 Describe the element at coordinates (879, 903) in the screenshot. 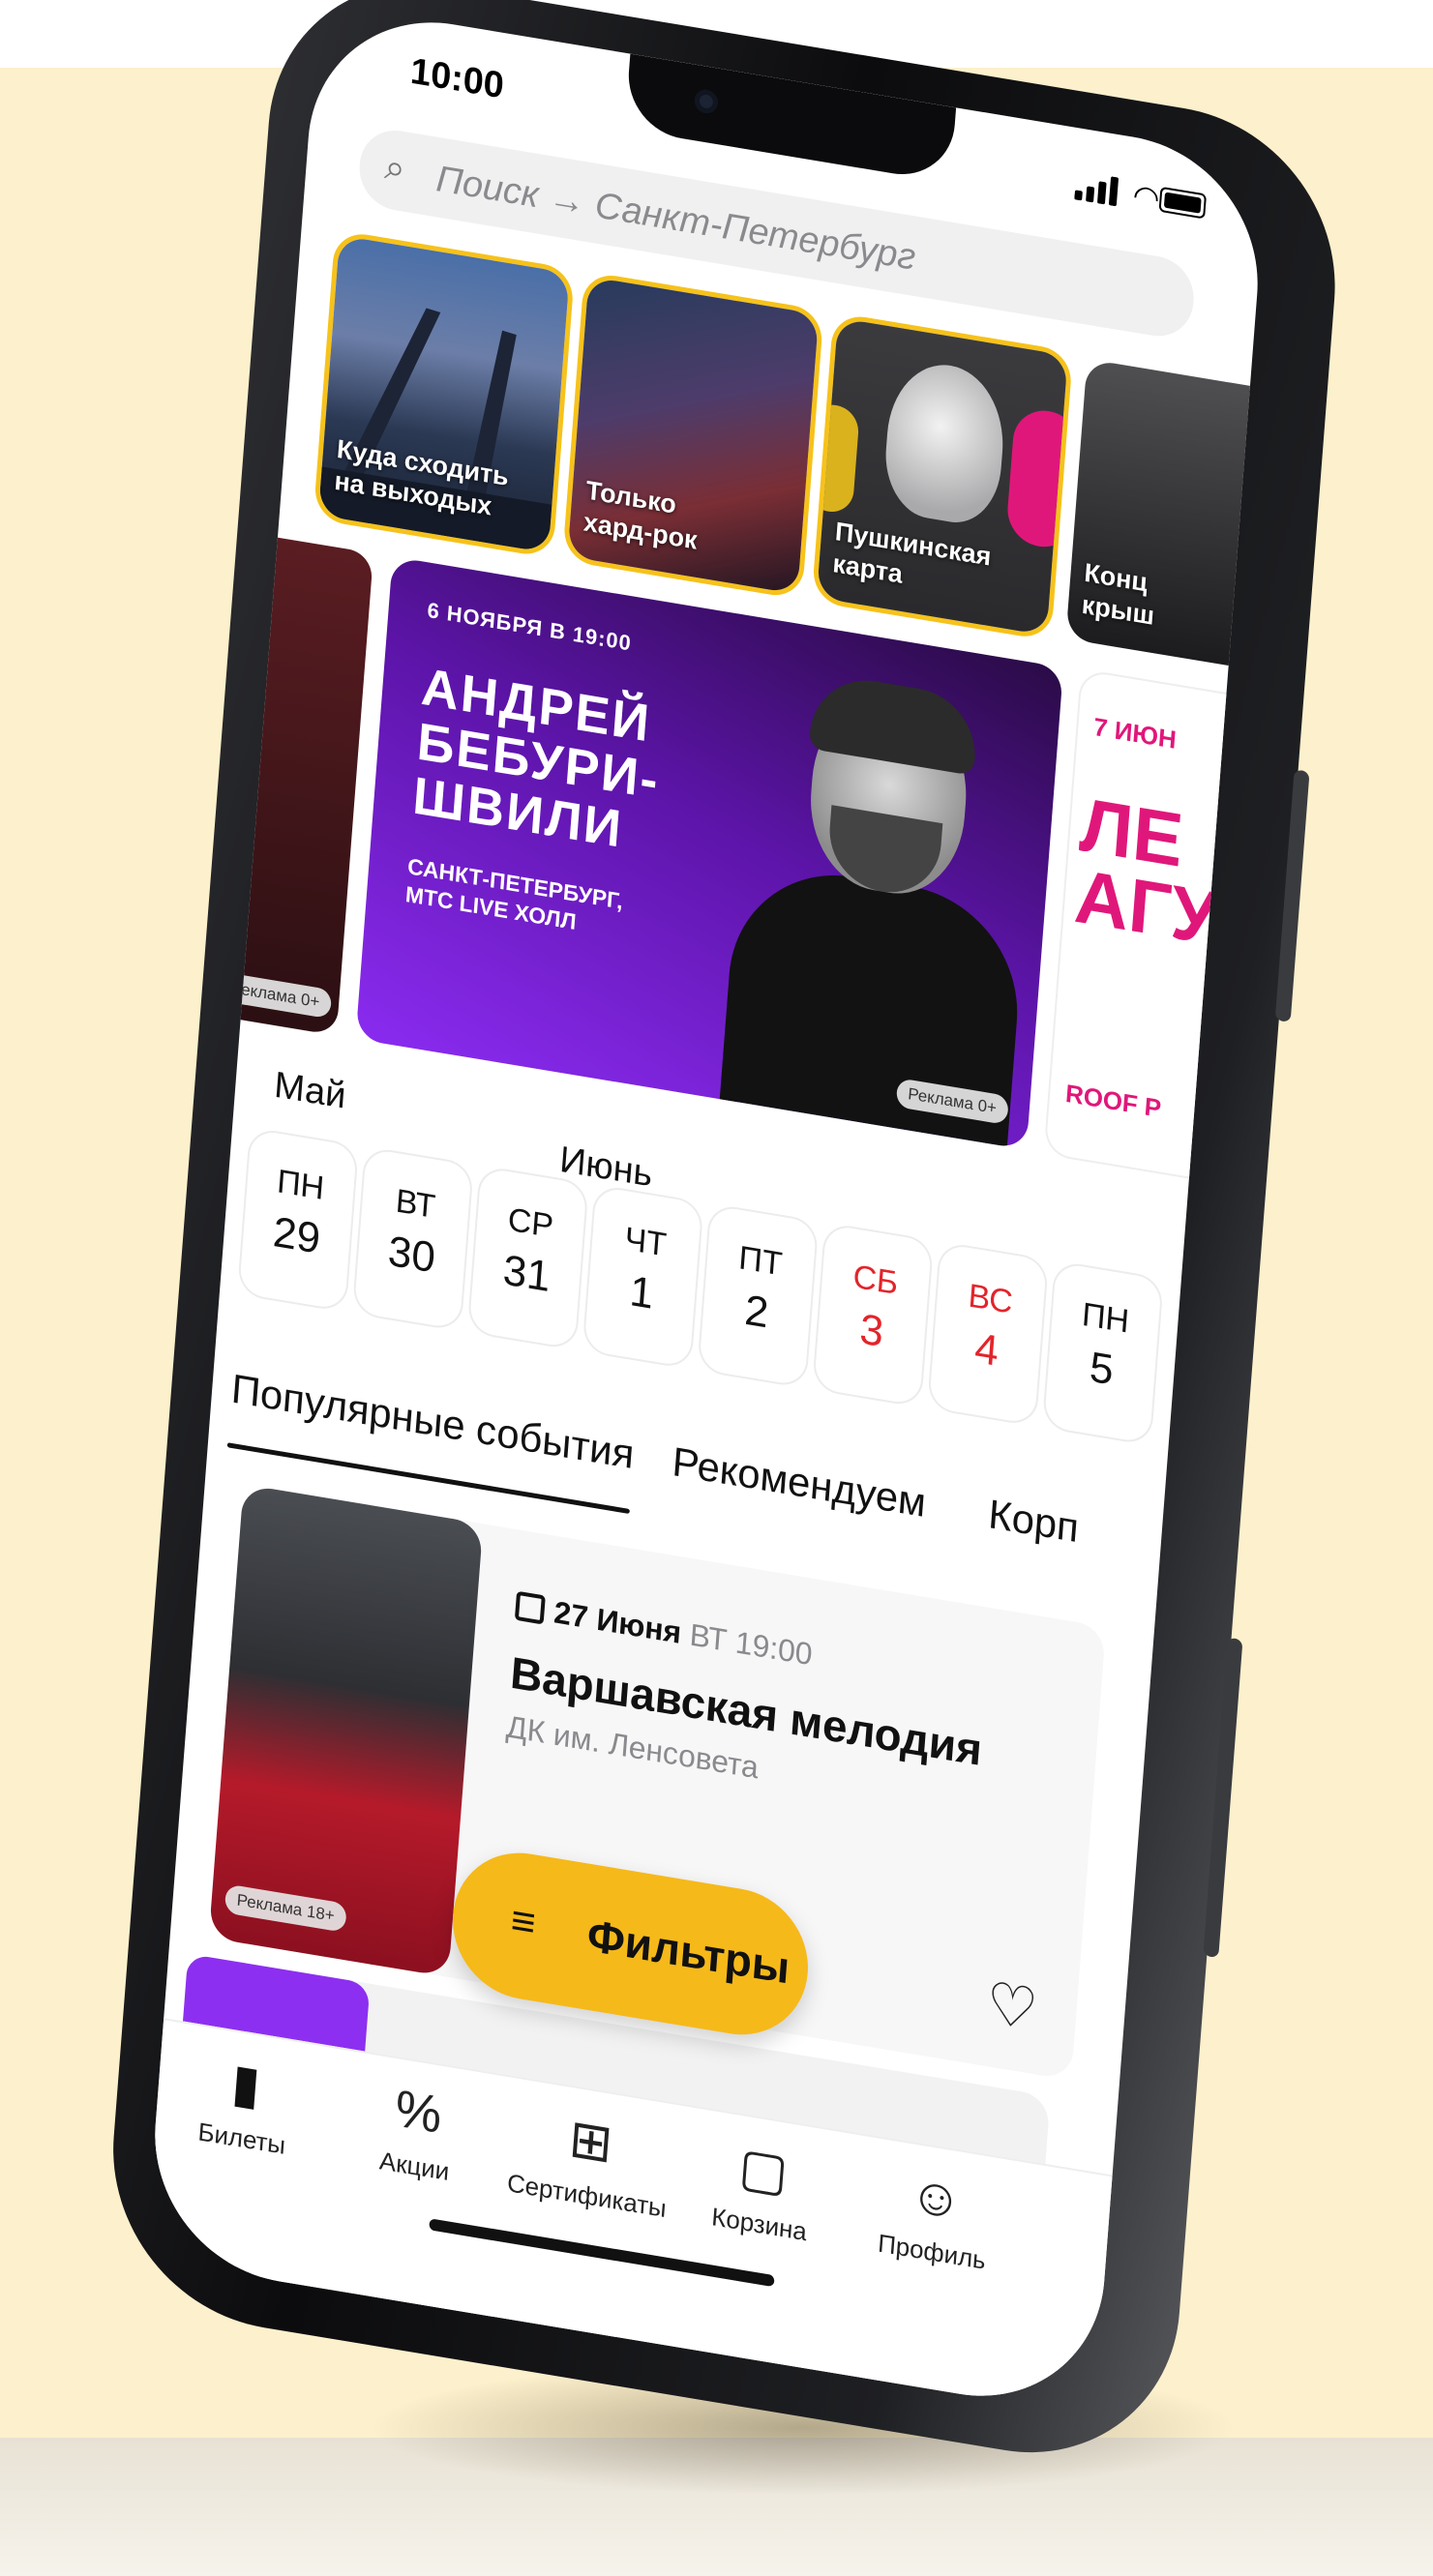

I see `artist-photo` at that location.